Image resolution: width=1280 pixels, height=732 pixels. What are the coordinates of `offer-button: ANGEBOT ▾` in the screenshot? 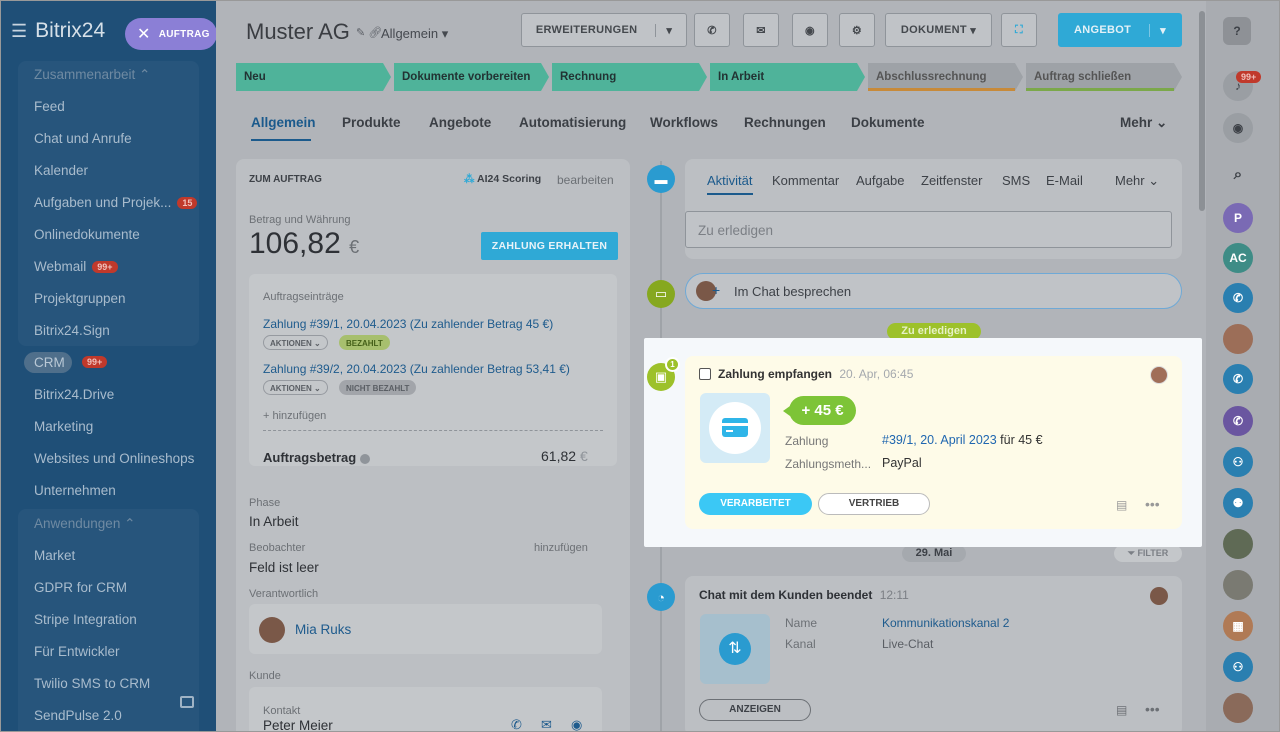 It's located at (1120, 30).